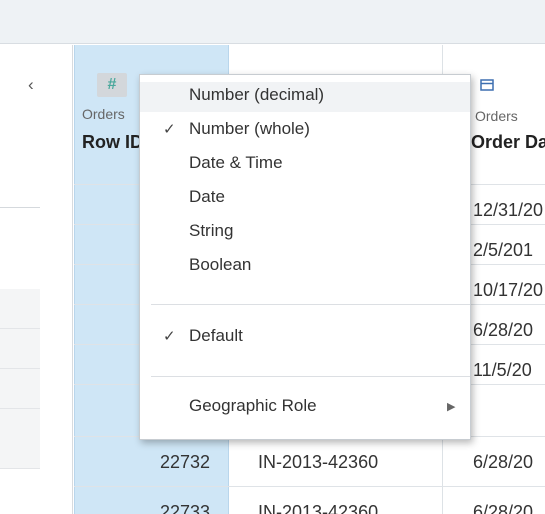 Image resolution: width=545 pixels, height=514 pixels. Describe the element at coordinates (502, 370) in the screenshot. I see `order-date-cell: 11/5/20` at that location.